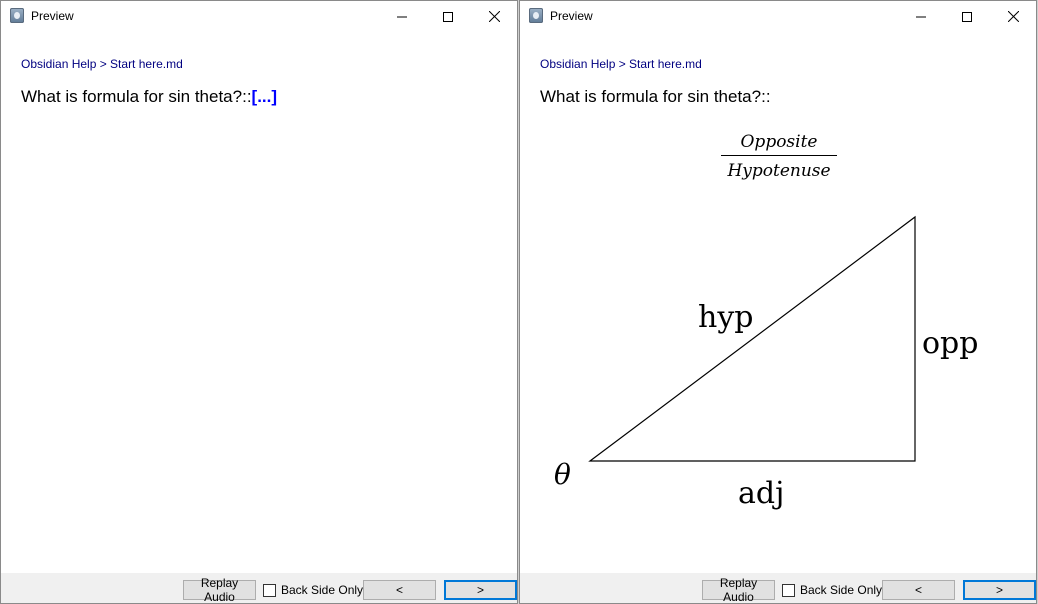 This screenshot has width=1038, height=604. Describe the element at coordinates (136, 96) in the screenshot. I see `question-label: What is formula for sin theta?::` at that location.